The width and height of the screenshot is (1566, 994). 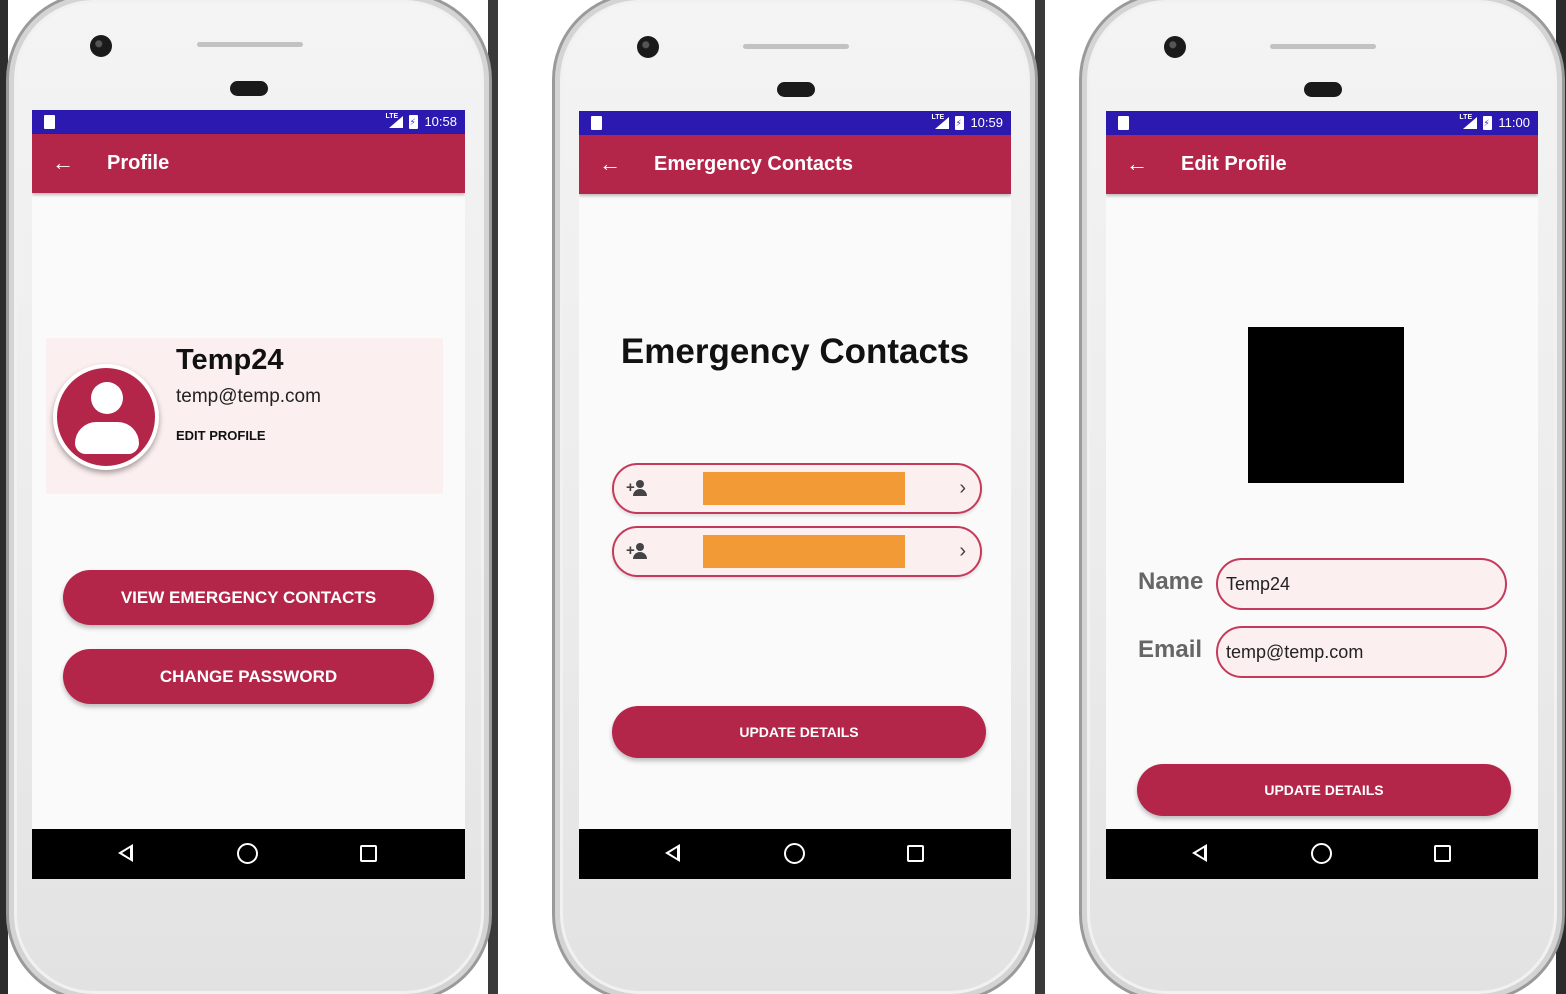 What do you see at coordinates (248, 396) in the screenshot?
I see `profile-email: temp@temp.com` at bounding box center [248, 396].